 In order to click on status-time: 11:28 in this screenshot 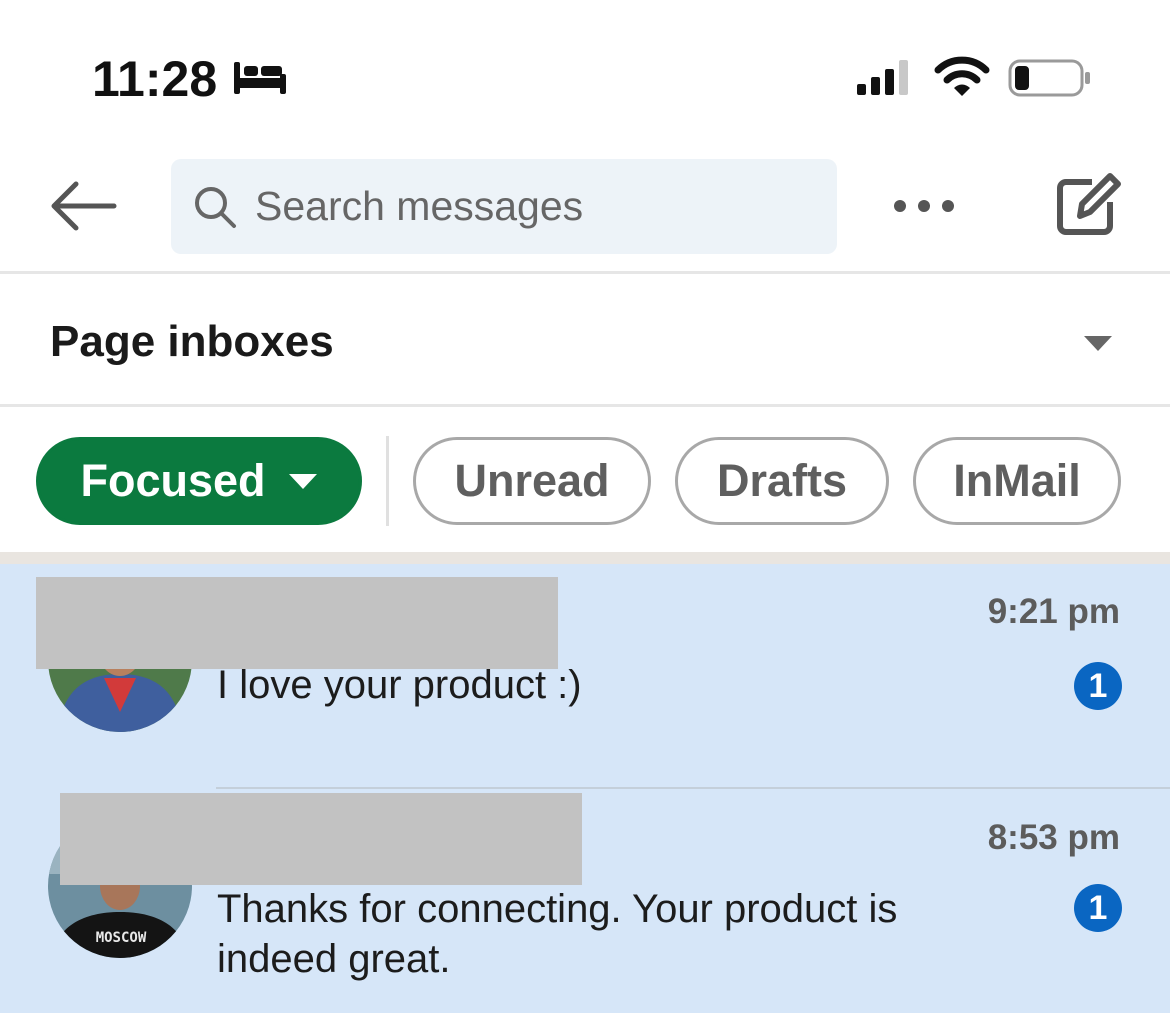, I will do `click(155, 79)`.